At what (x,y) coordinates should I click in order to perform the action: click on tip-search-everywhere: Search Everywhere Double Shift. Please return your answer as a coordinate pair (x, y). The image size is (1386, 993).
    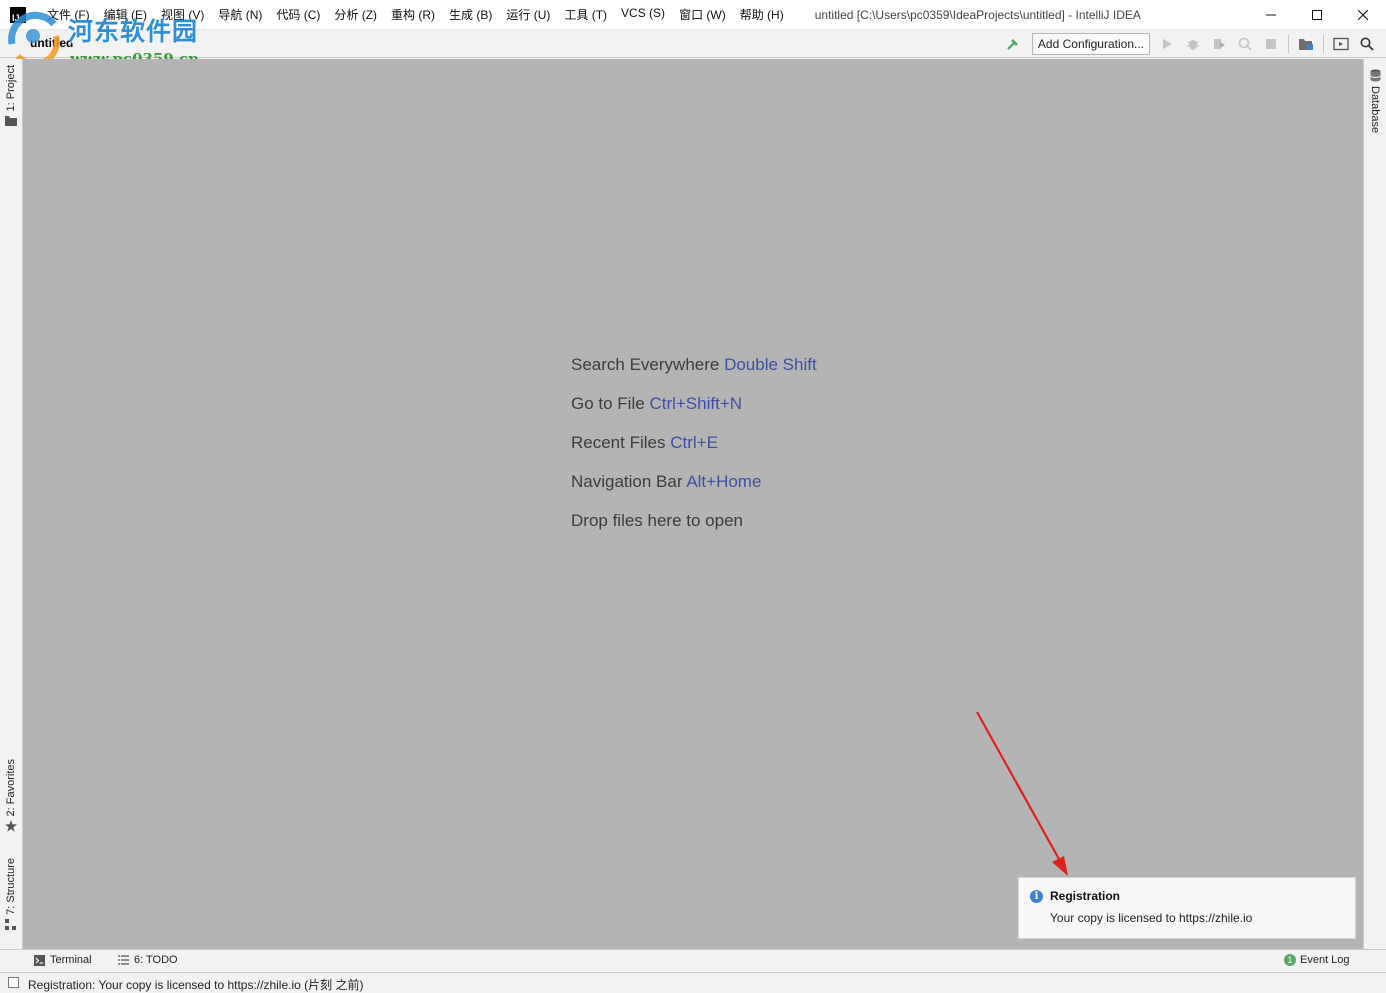
    Looking at the image, I should click on (694, 373).